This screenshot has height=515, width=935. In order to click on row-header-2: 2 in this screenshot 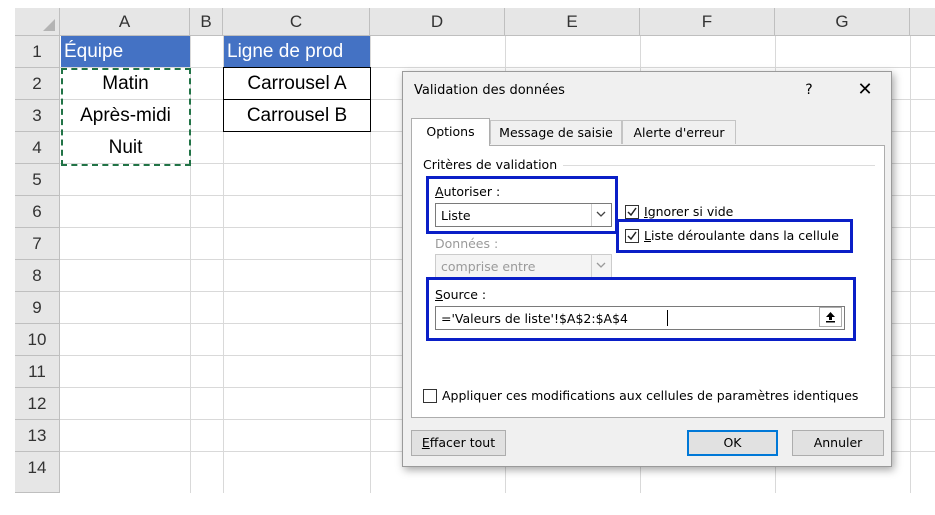, I will do `click(37, 84)`.